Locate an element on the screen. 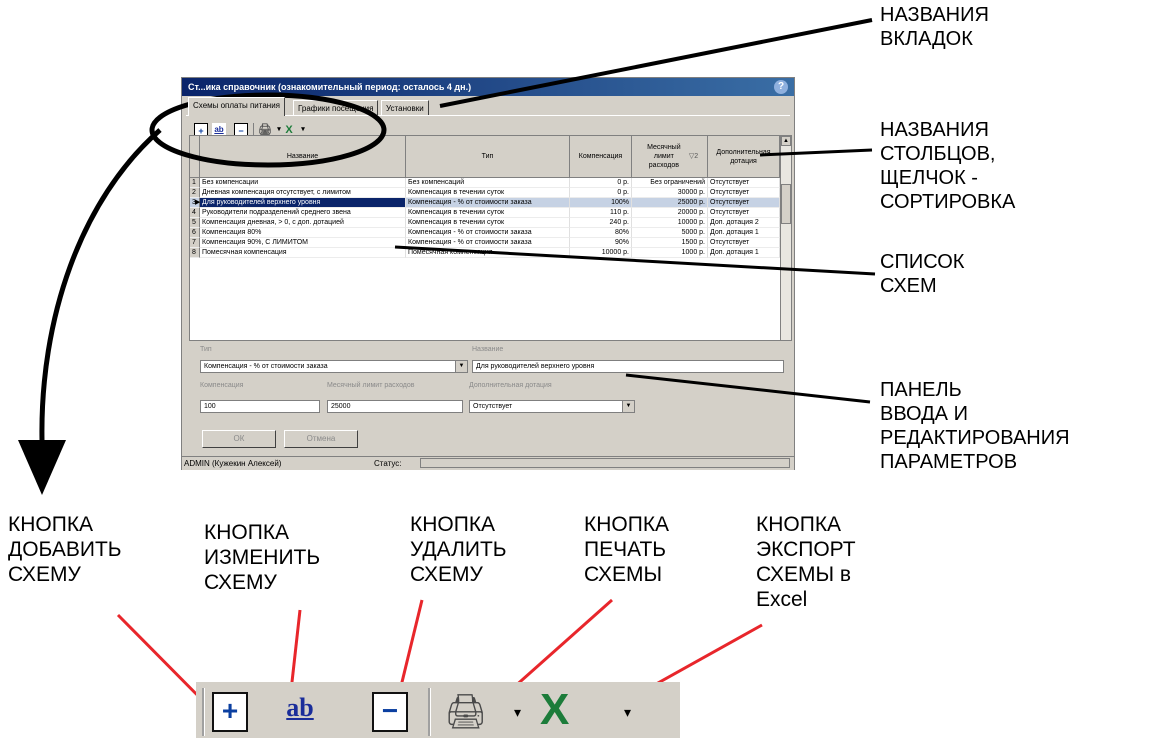  annotation-schemes-list: СПИСОК СХЕМ is located at coordinates (922, 274).